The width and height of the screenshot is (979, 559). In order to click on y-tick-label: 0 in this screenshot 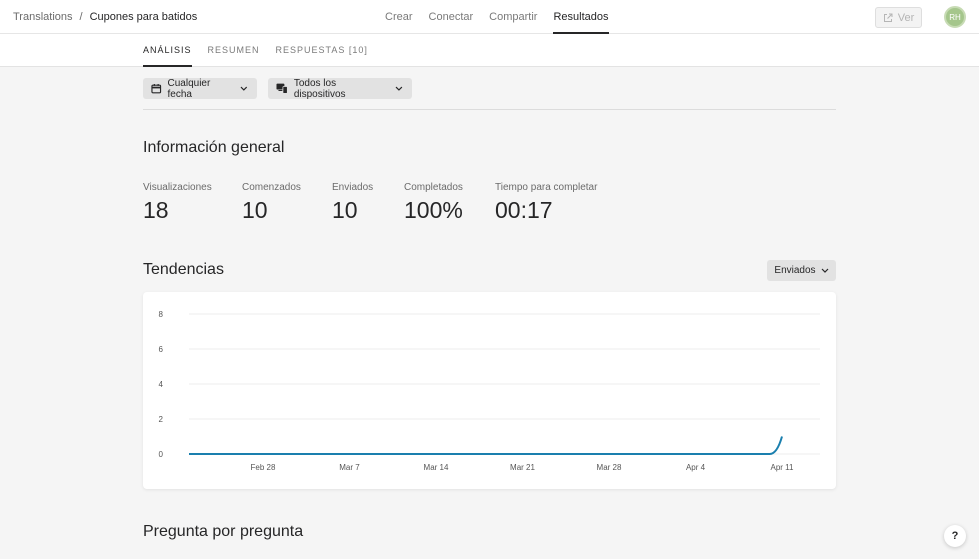, I will do `click(161, 454)`.